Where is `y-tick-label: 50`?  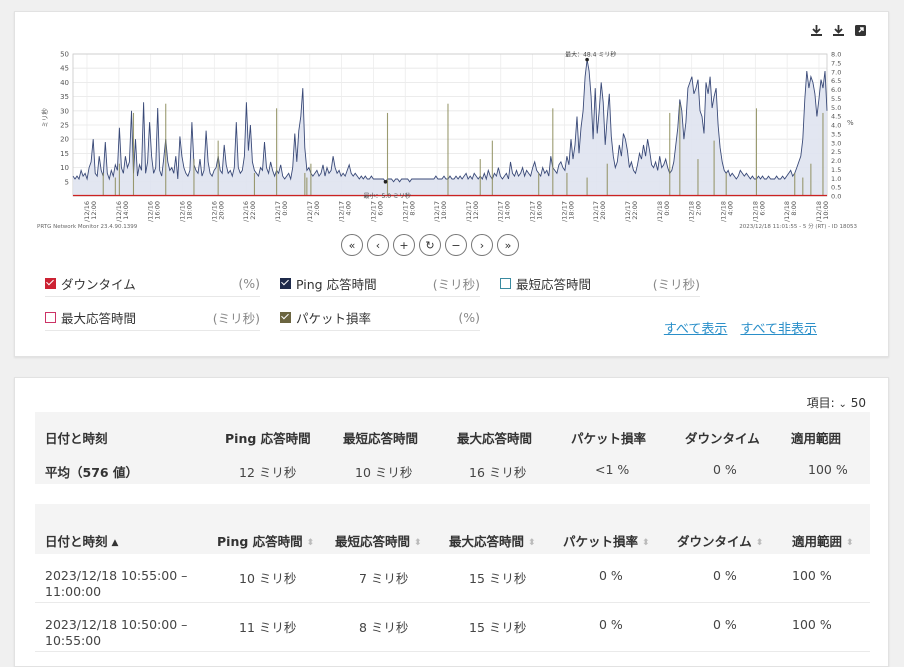 y-tick-label: 50 is located at coordinates (64, 55).